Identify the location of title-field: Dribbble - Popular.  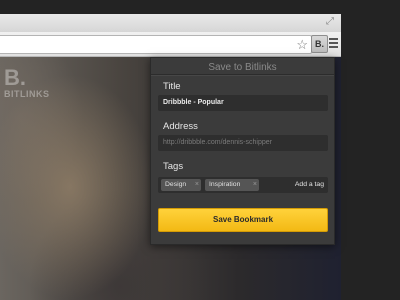
(243, 103).